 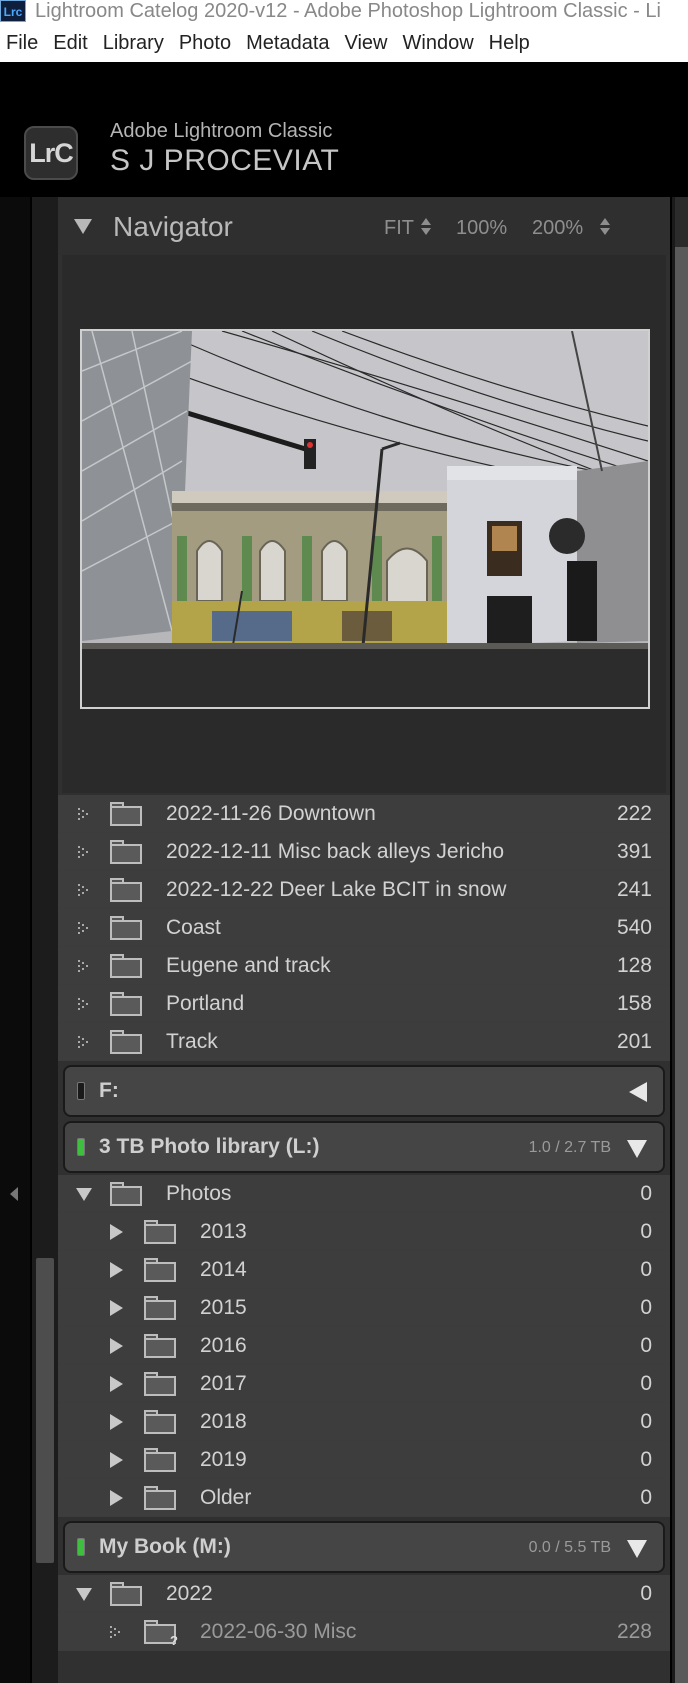 What do you see at coordinates (364, 814) in the screenshot?
I see `folder-row: 2022-11-26 Downtown 222` at bounding box center [364, 814].